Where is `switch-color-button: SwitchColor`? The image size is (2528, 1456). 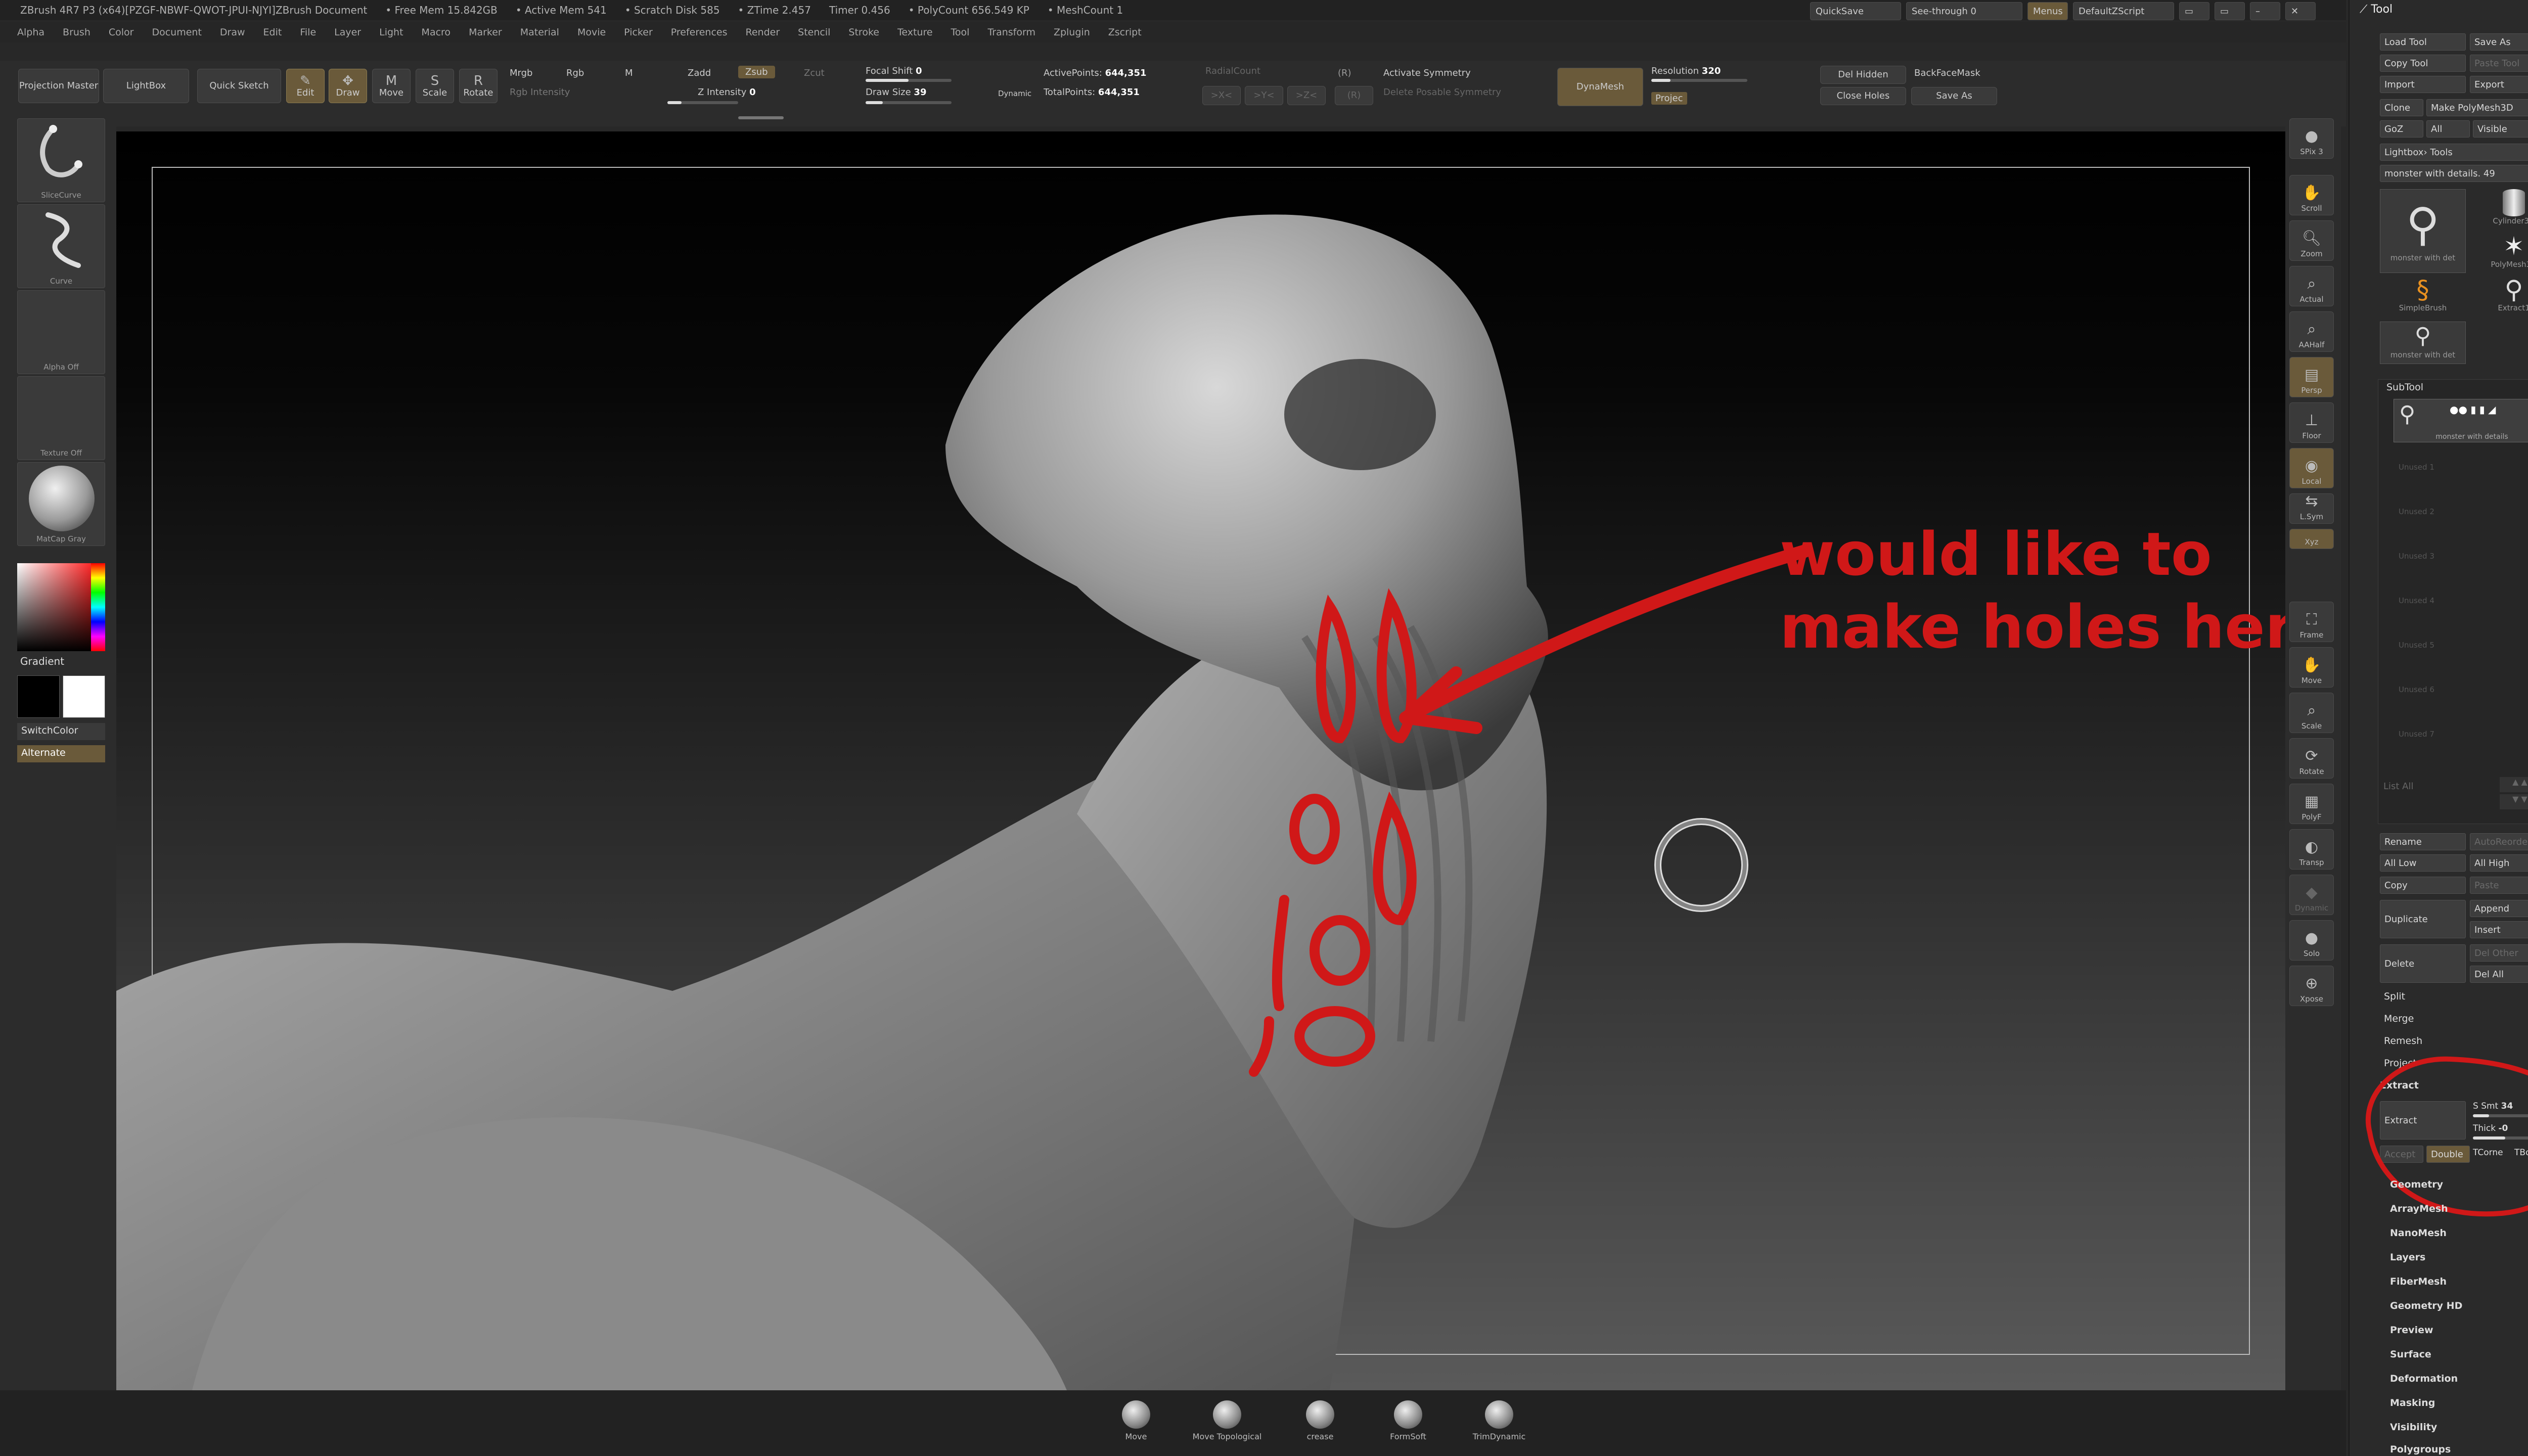 switch-color-button: SwitchColor is located at coordinates (61, 731).